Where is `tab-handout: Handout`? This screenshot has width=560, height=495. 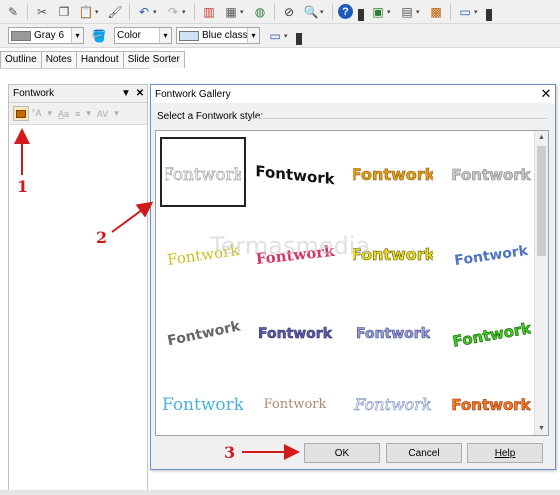
tab-handout: Handout is located at coordinates (99, 59).